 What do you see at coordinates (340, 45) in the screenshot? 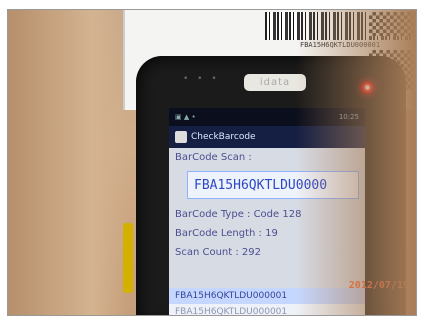
I see `barcode-text: FBA15H6QKTLDU000001` at bounding box center [340, 45].